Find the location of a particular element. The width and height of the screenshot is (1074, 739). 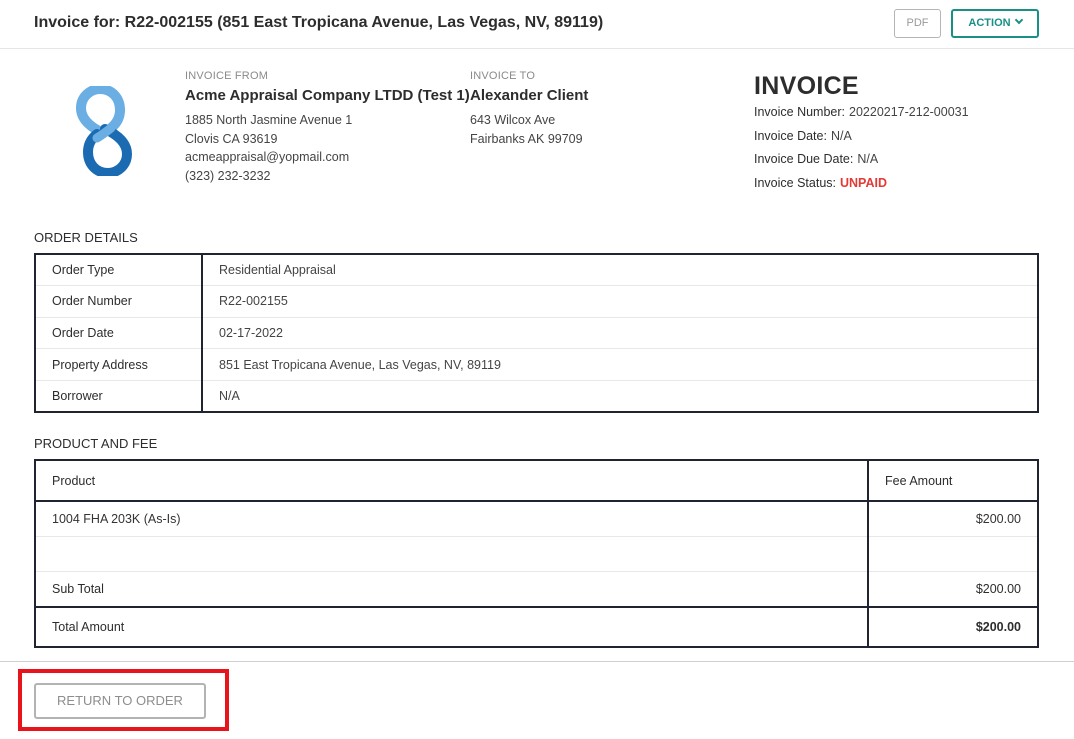

invoice-title: INVOICE is located at coordinates (806, 86).